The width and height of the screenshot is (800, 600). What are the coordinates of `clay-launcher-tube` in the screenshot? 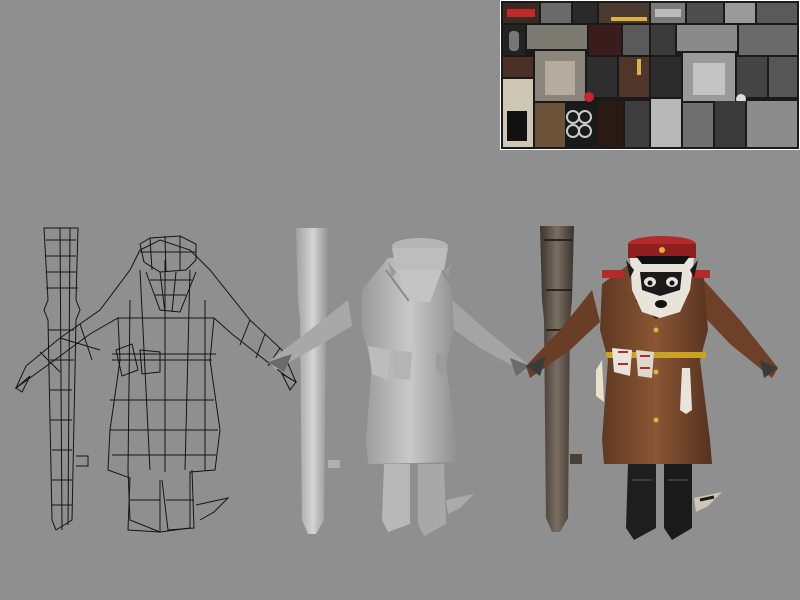 It's located at (318, 381).